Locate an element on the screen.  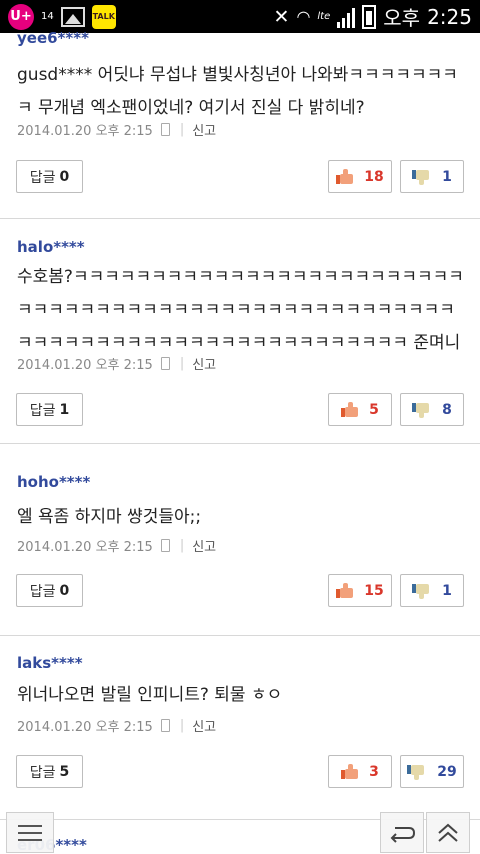
notification-count-icon: 14 is located at coordinates (47, 16).